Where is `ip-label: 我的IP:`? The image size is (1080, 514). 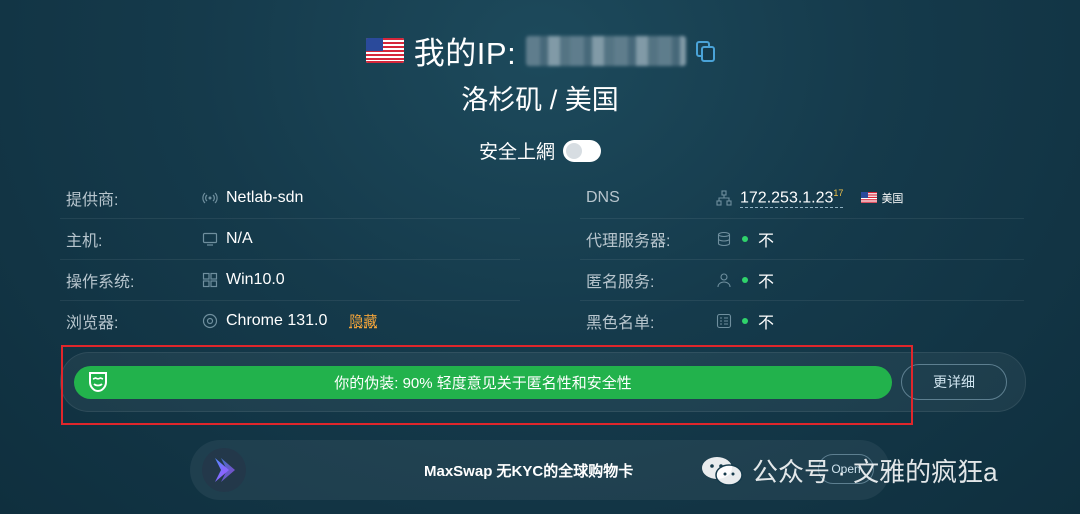
ip-label: 我的IP: is located at coordinates (465, 53).